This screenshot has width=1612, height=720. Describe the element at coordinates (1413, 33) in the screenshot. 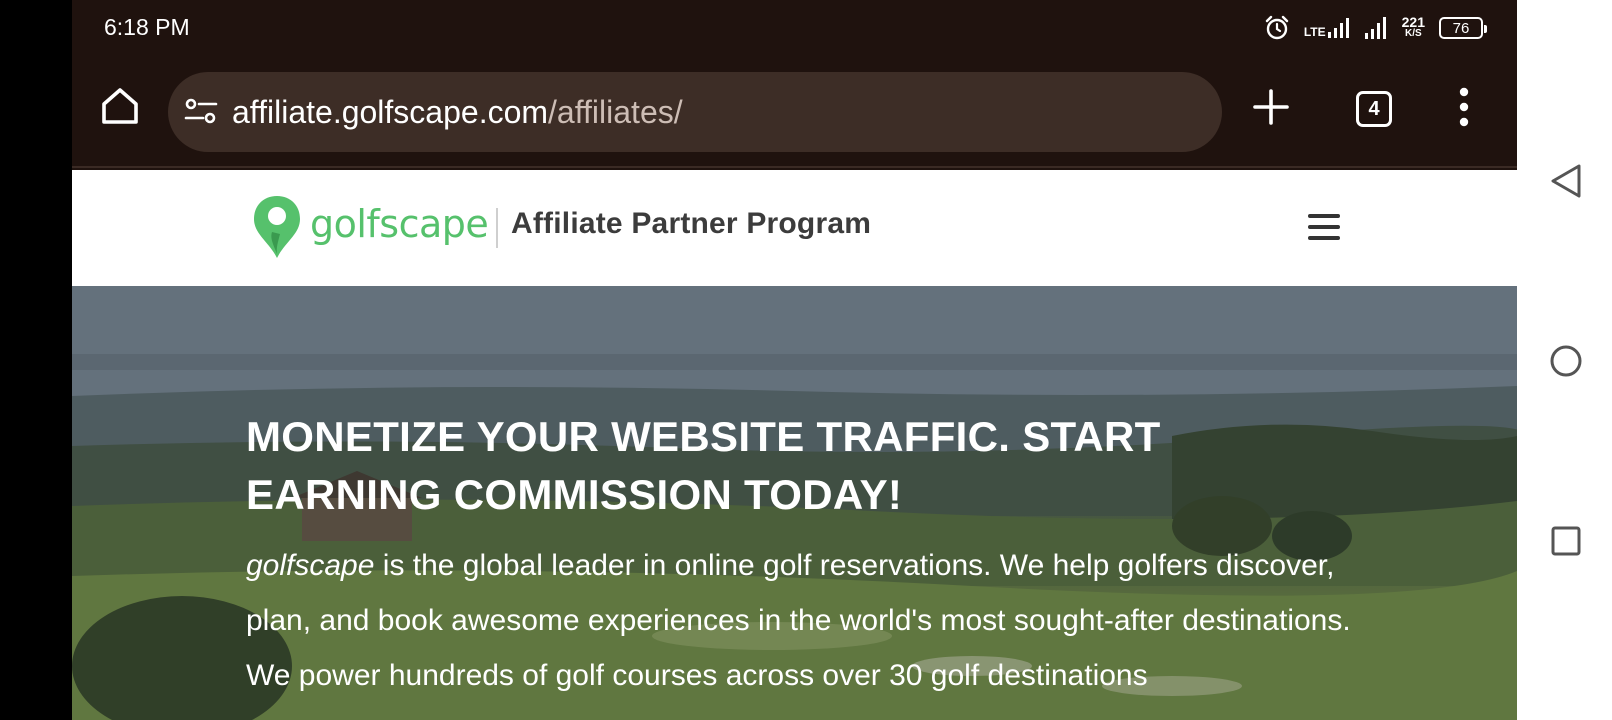

I see `speed-unit: K/S` at that location.